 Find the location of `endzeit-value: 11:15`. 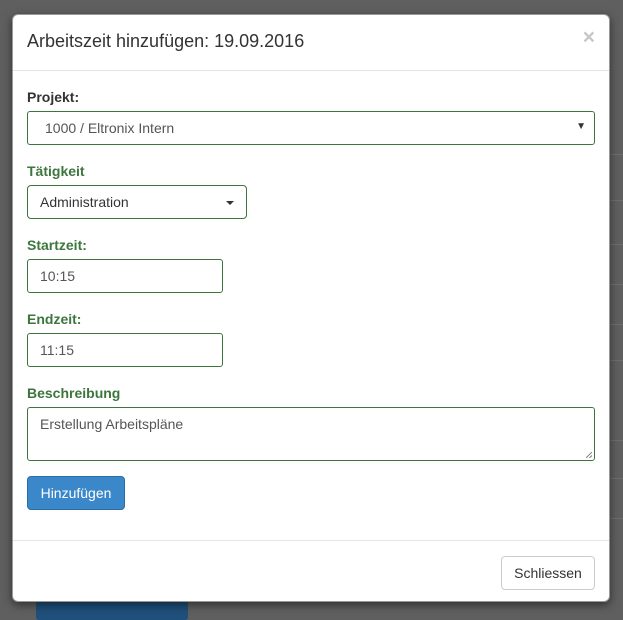

endzeit-value: 11:15 is located at coordinates (57, 350).